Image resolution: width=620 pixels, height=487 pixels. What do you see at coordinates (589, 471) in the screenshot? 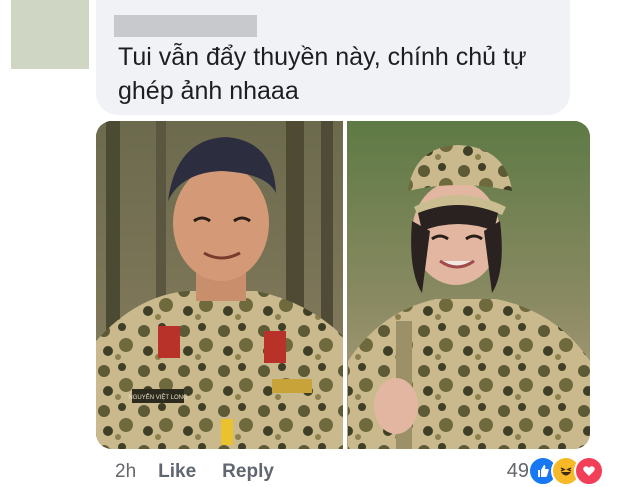
I see `love-icon` at bounding box center [589, 471].